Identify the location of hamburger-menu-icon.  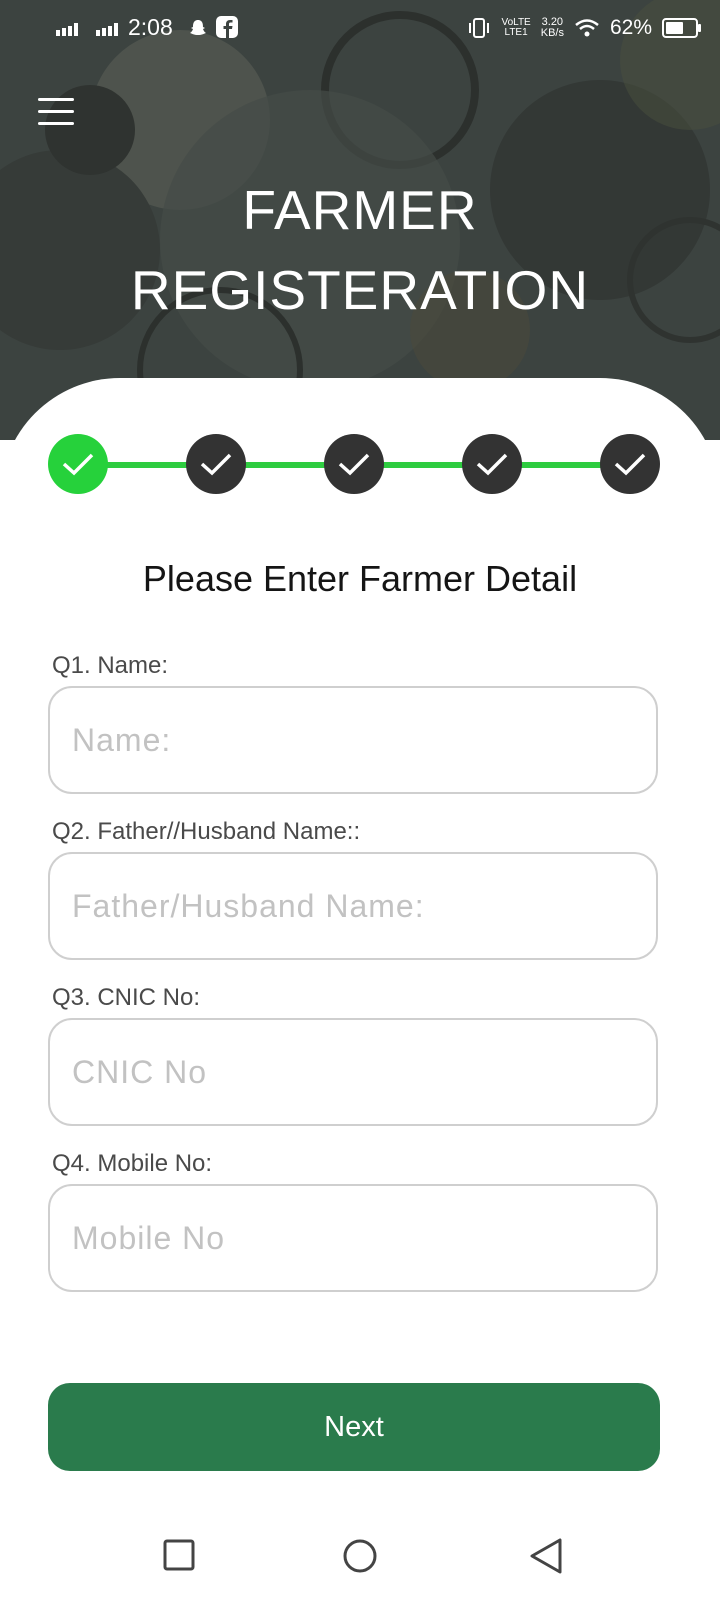
(56, 112).